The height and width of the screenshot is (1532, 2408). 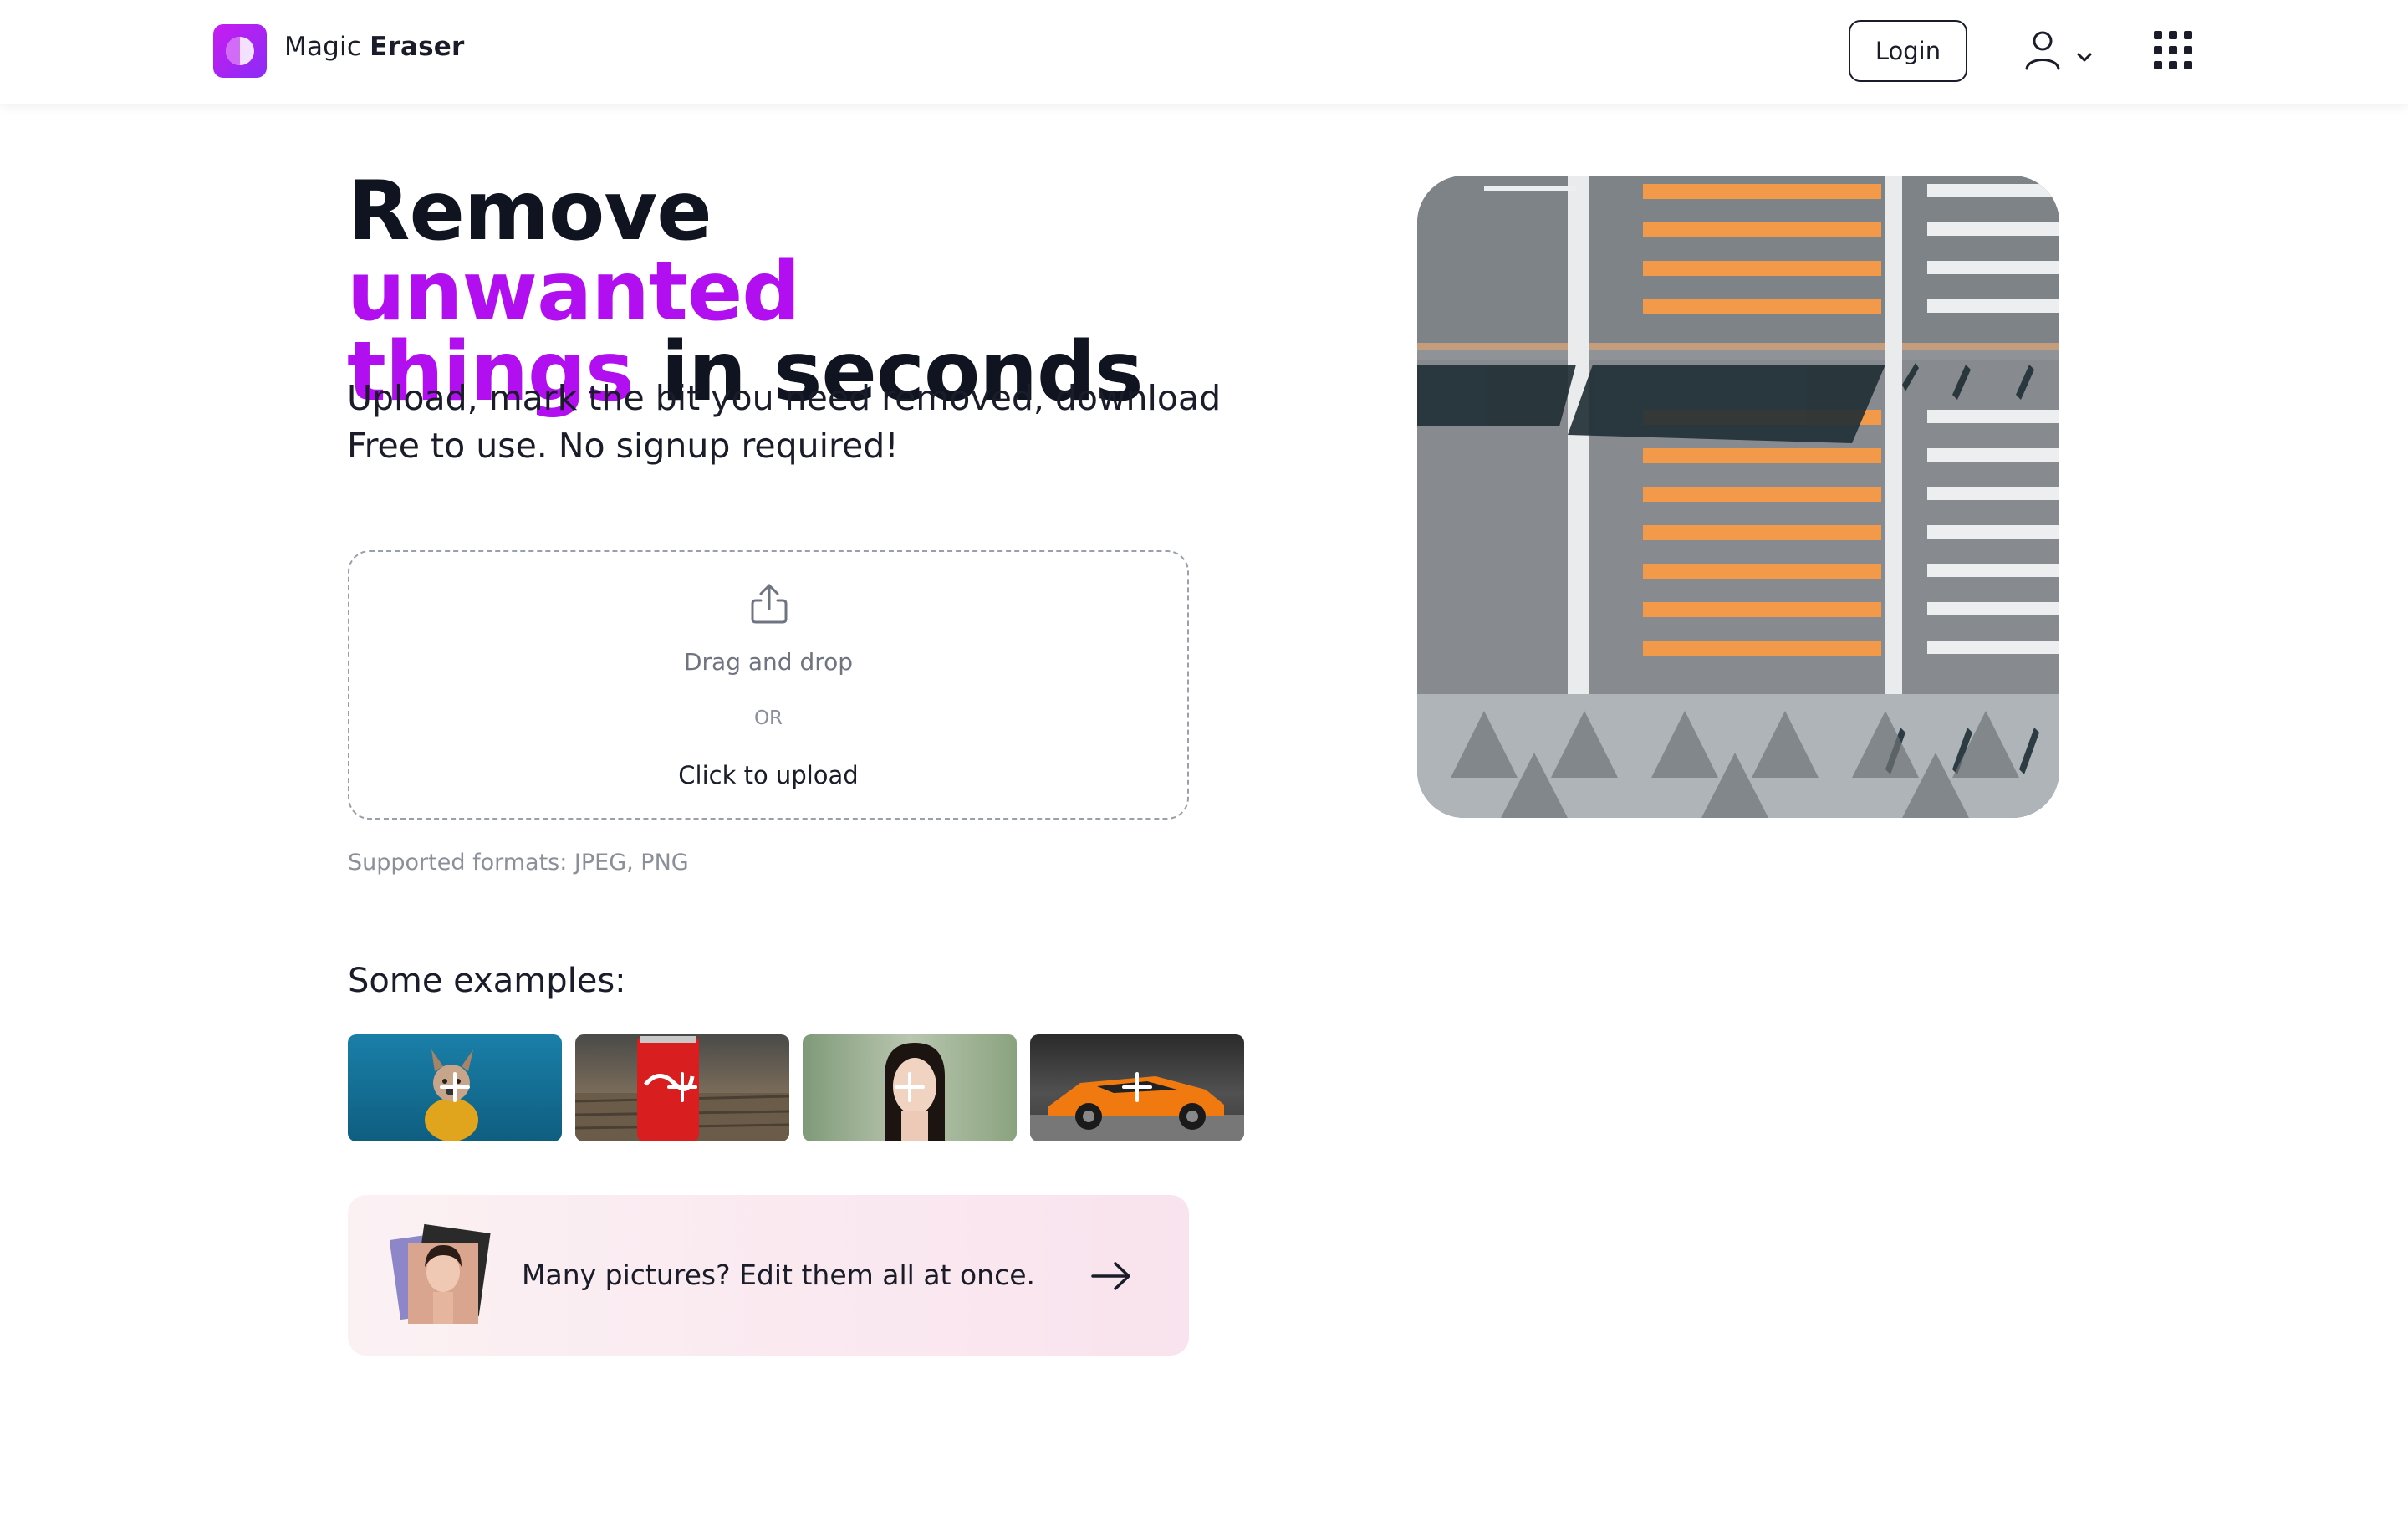 What do you see at coordinates (2058, 50) in the screenshot?
I see `user-icon` at bounding box center [2058, 50].